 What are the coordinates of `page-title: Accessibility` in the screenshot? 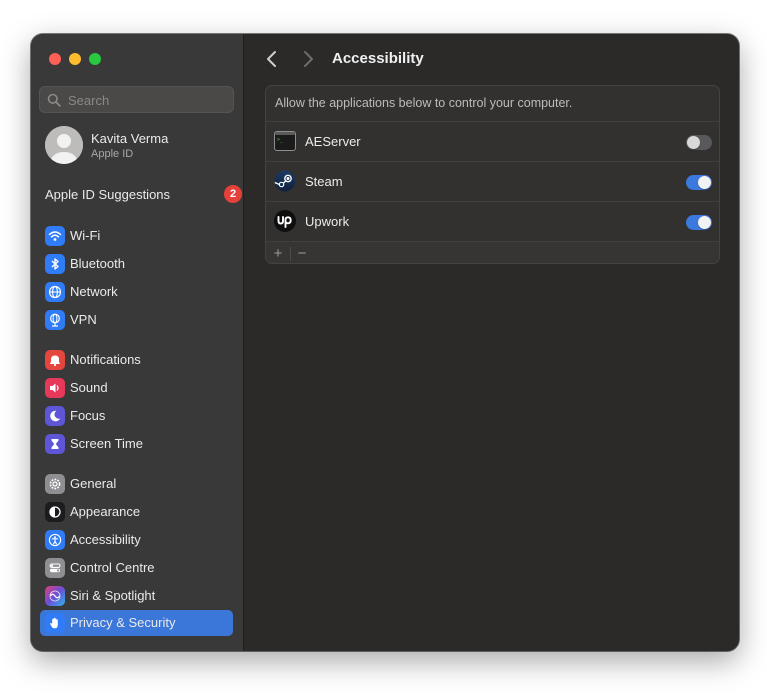 It's located at (378, 58).